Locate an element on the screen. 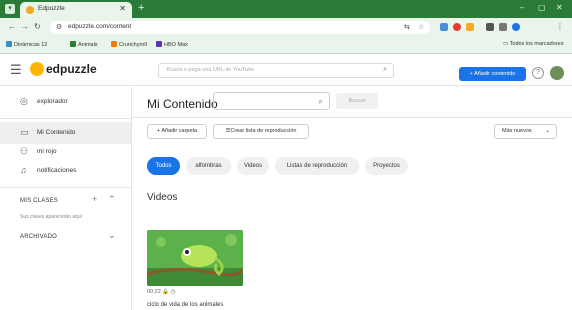  compass-icon: ◎ is located at coordinates (24, 101).